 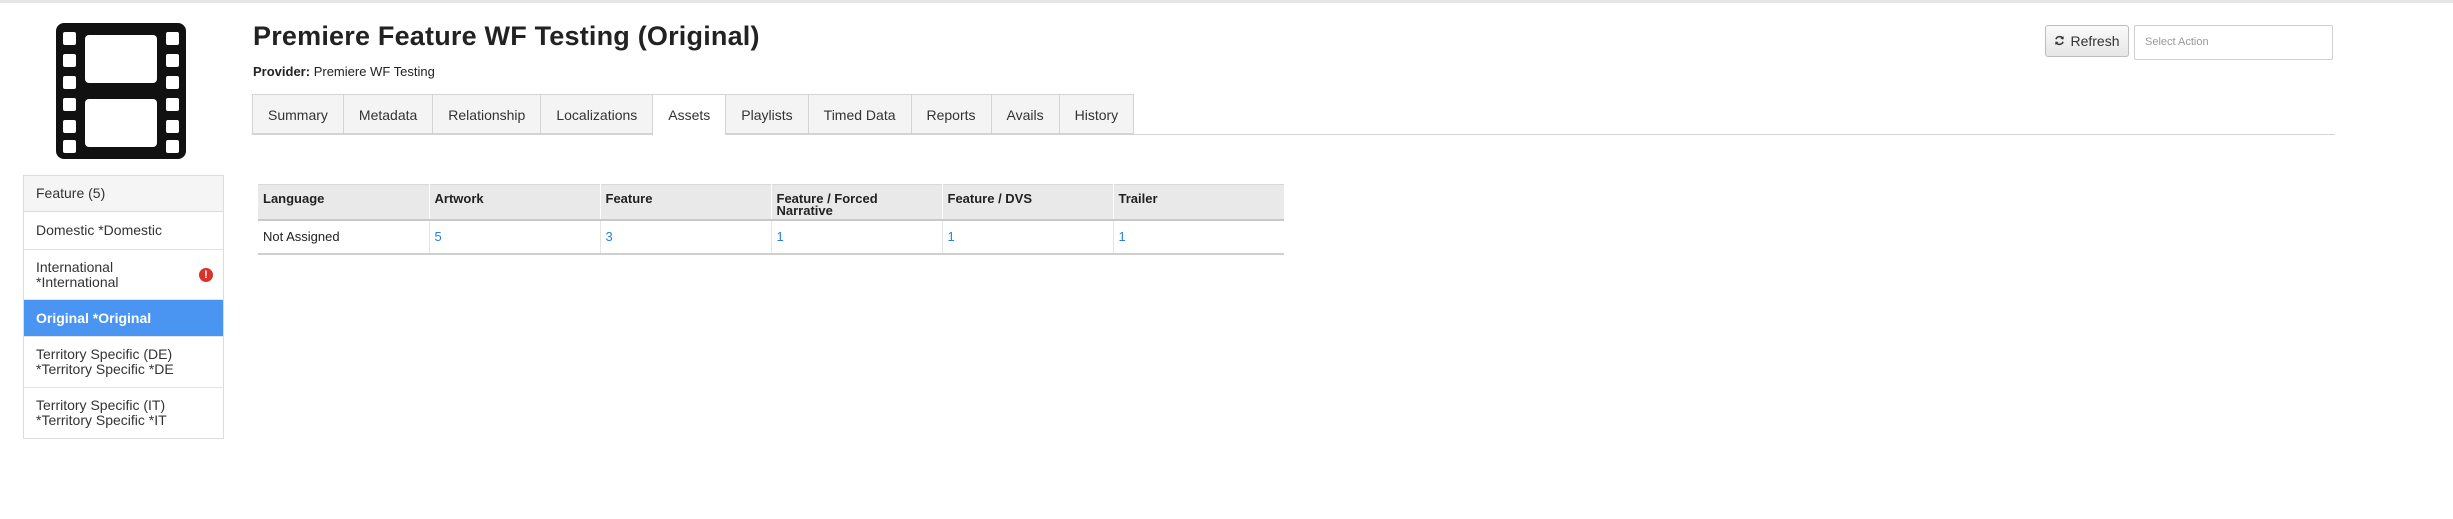 I want to click on tab-playlists: Playlists, so click(x=766, y=114).